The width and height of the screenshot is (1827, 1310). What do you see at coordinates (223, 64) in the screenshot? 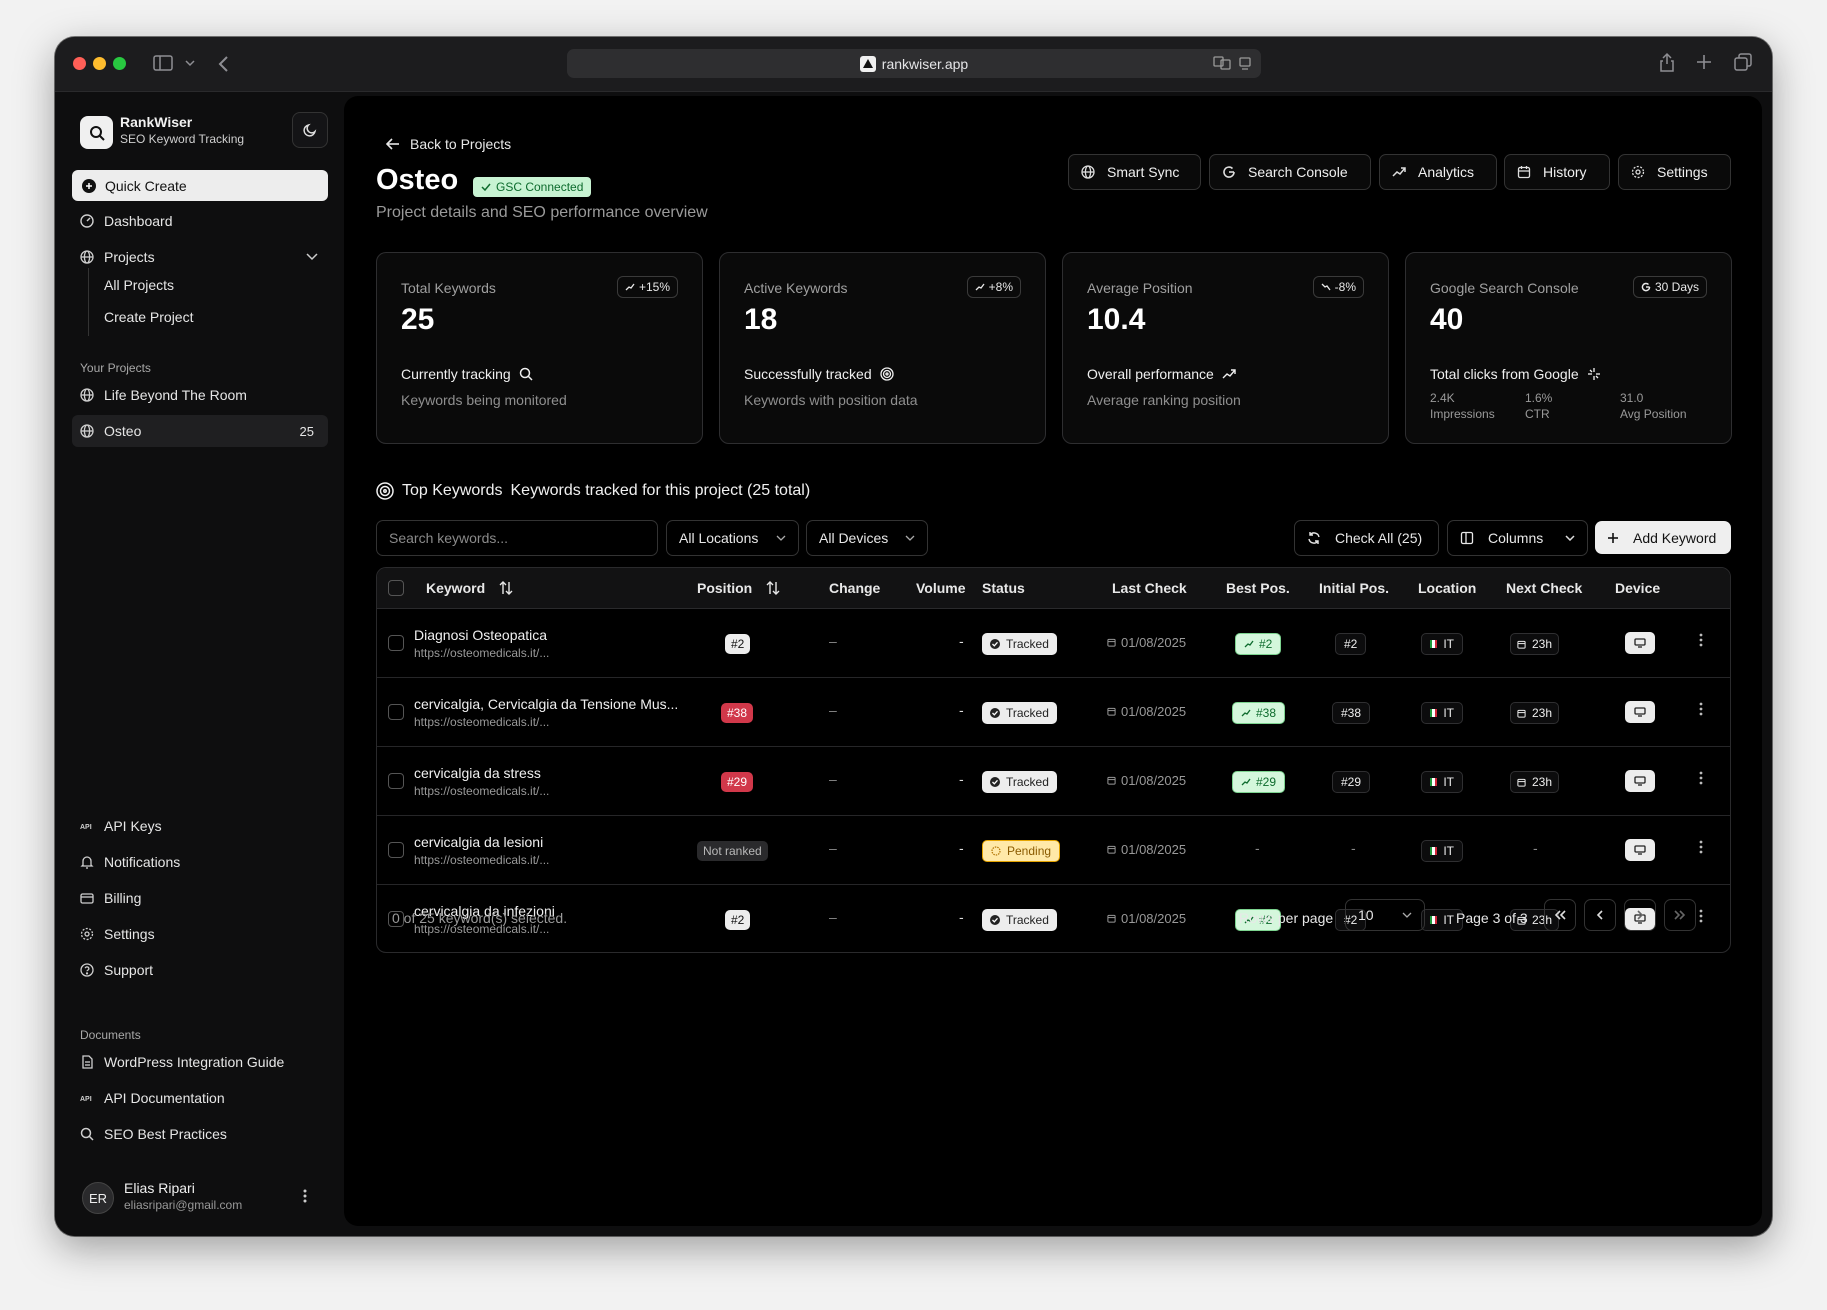
I see `browser-back-icon` at bounding box center [223, 64].